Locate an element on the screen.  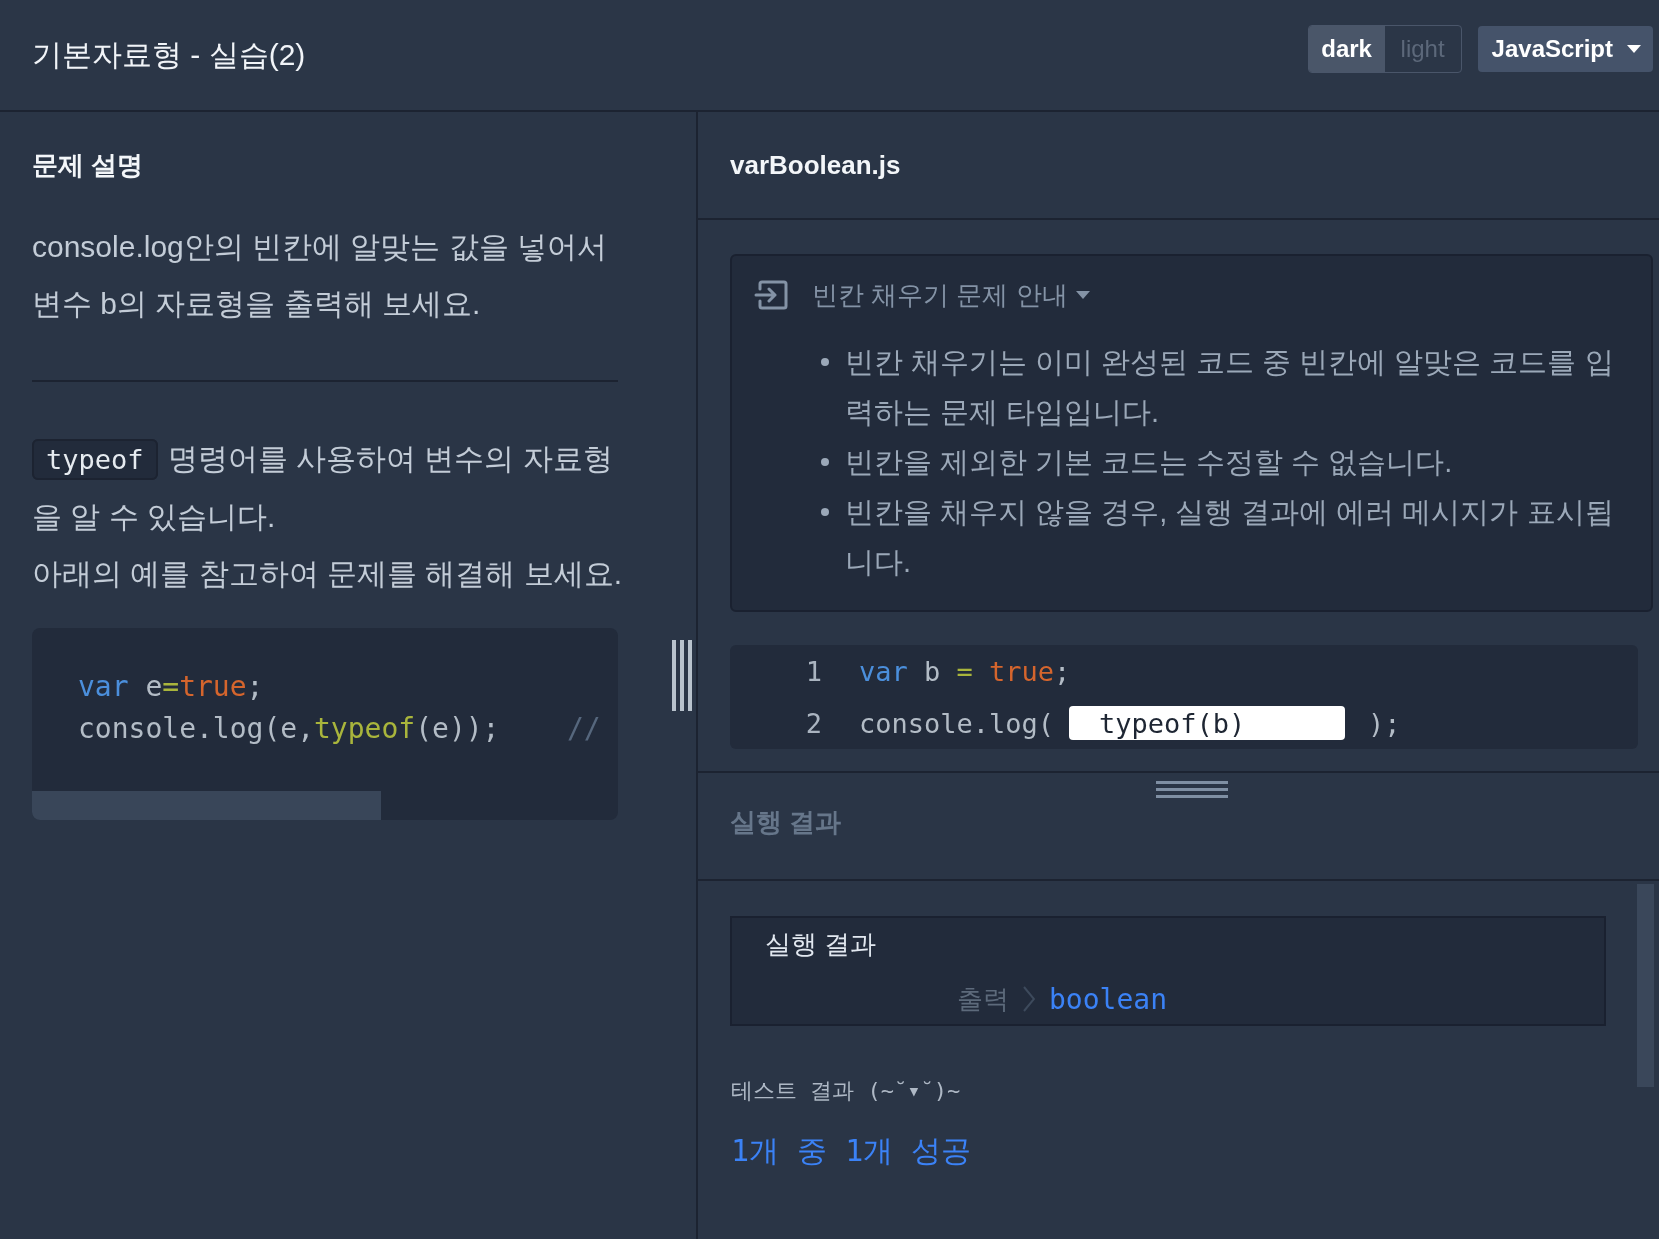
sign-in-icon is located at coordinates (771, 295).